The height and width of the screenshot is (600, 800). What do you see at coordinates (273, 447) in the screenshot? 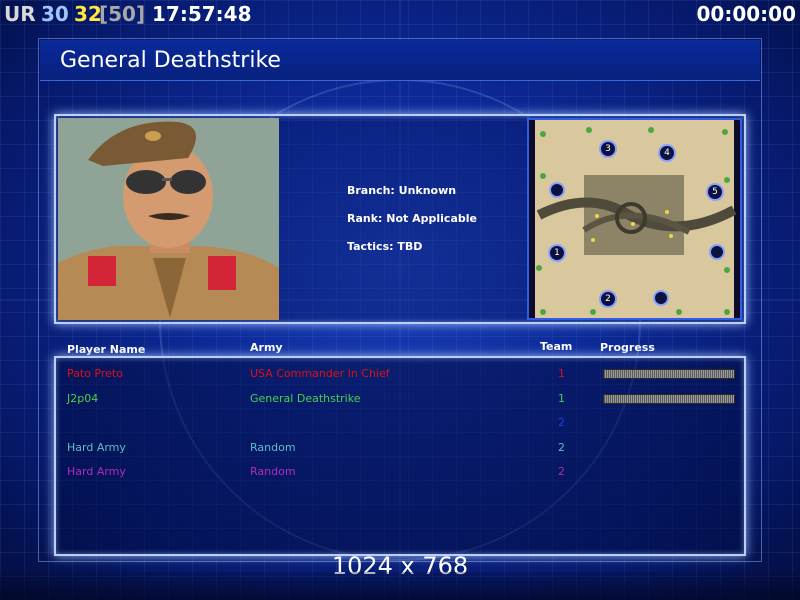
I see `player-army-4: Random` at bounding box center [273, 447].